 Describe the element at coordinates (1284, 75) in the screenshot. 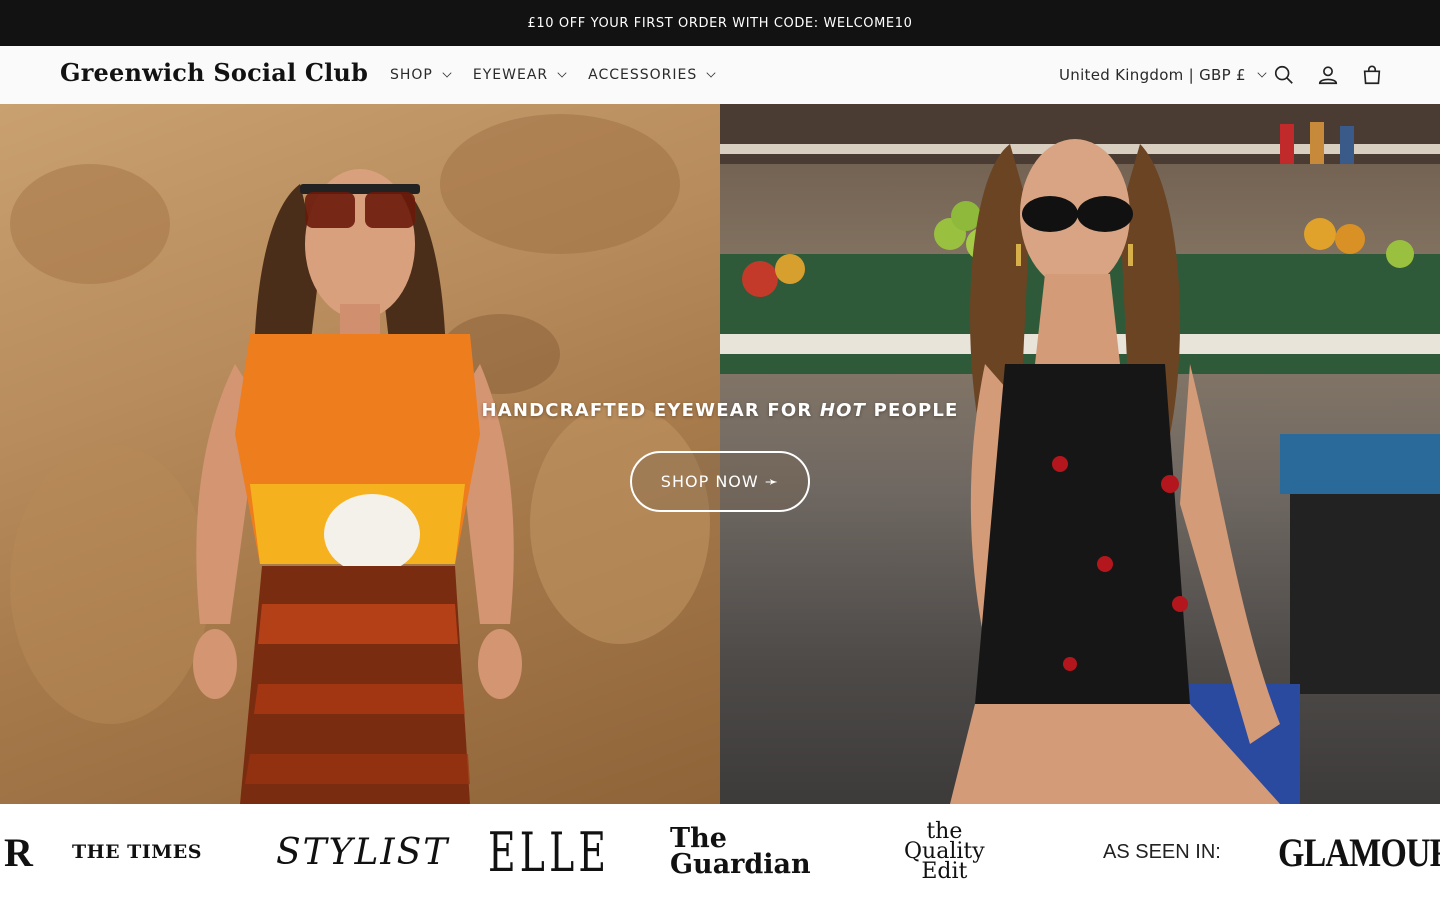

I see `search-icon` at that location.